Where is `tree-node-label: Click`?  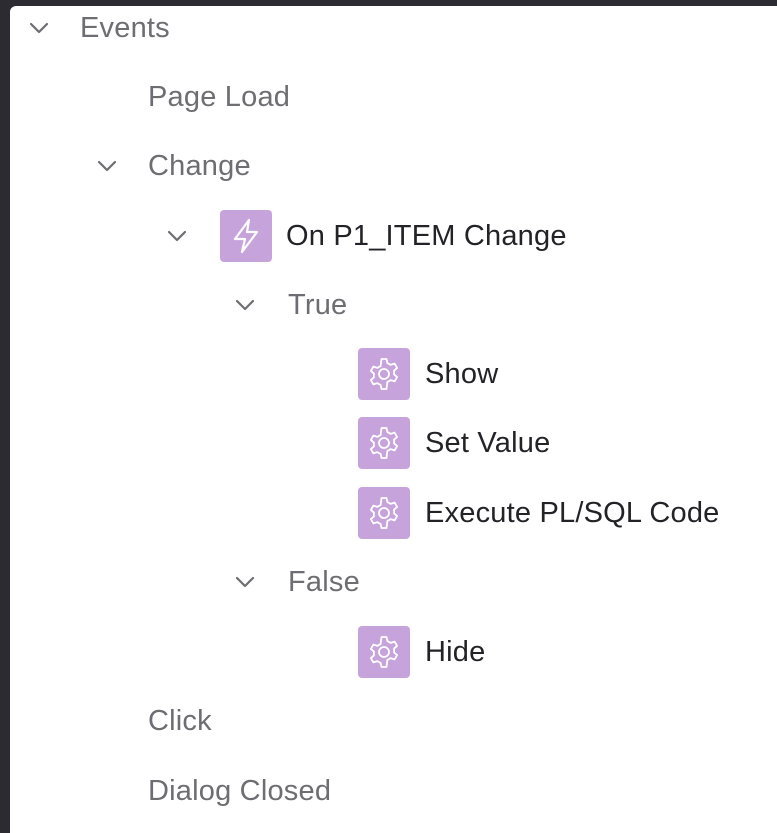 tree-node-label: Click is located at coordinates (180, 720).